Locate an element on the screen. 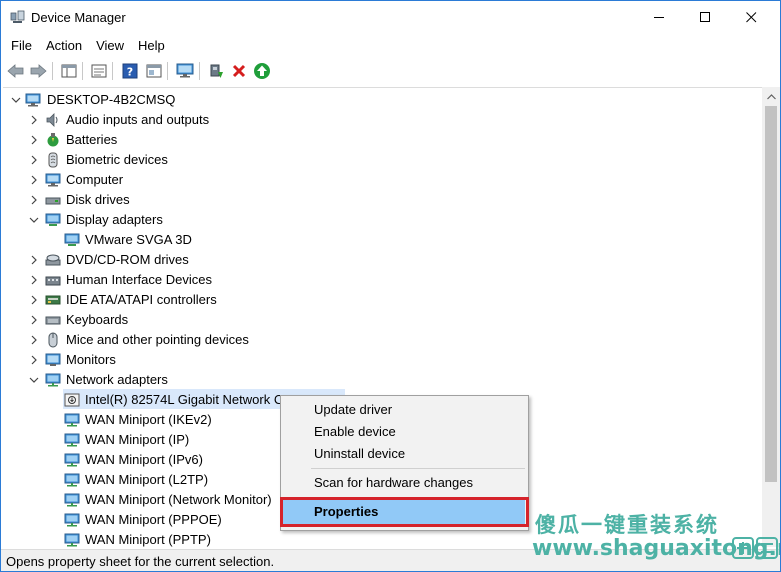  back-icon is located at coordinates (15, 71).